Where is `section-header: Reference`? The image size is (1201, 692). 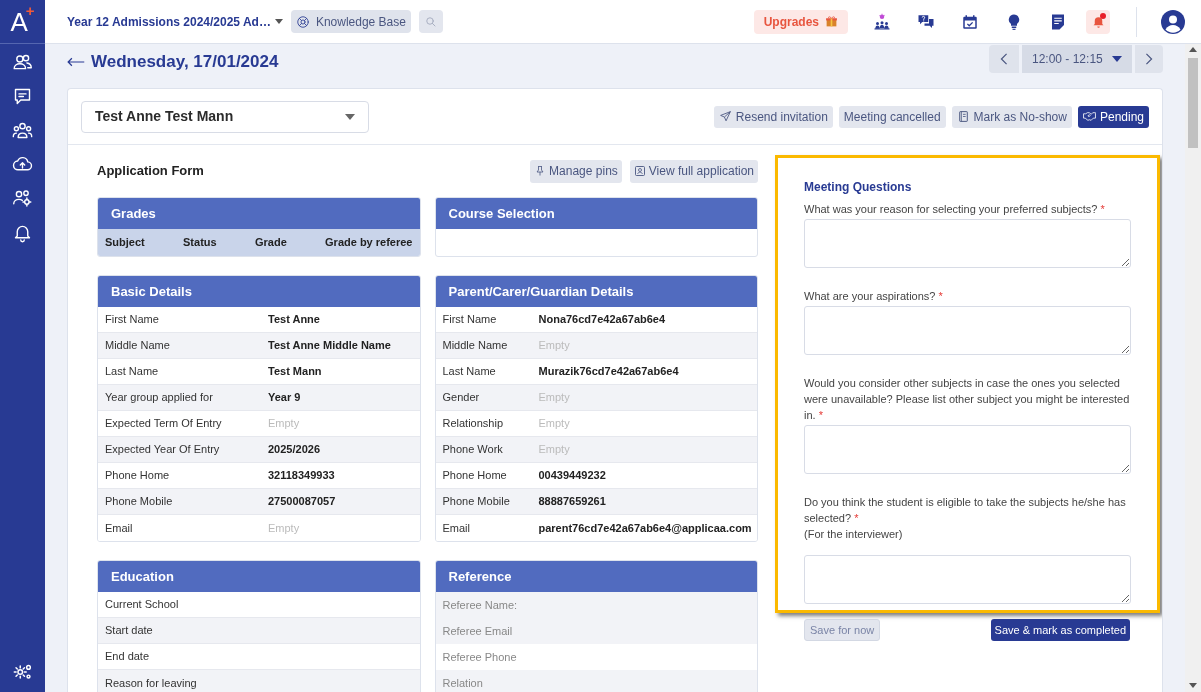
section-header: Reference is located at coordinates (596, 576).